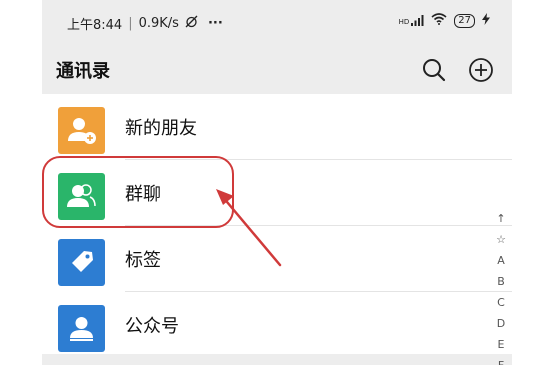  Describe the element at coordinates (501, 260) in the screenshot. I see `index-a: A` at that location.